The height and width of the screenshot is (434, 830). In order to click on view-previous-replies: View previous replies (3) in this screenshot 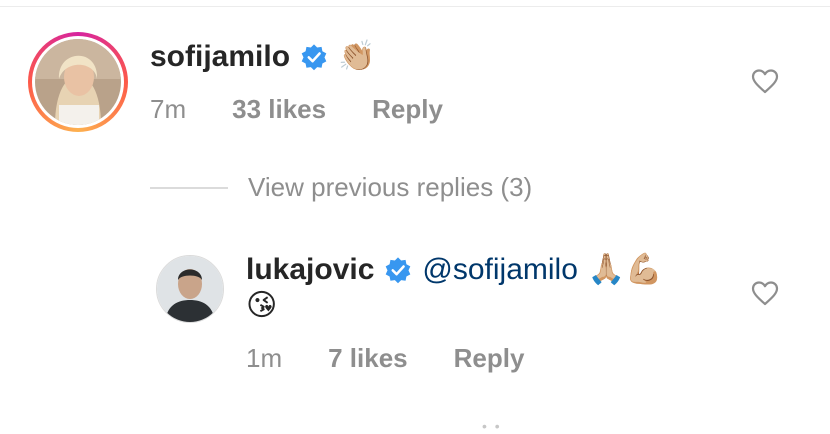, I will do `click(341, 187)`.